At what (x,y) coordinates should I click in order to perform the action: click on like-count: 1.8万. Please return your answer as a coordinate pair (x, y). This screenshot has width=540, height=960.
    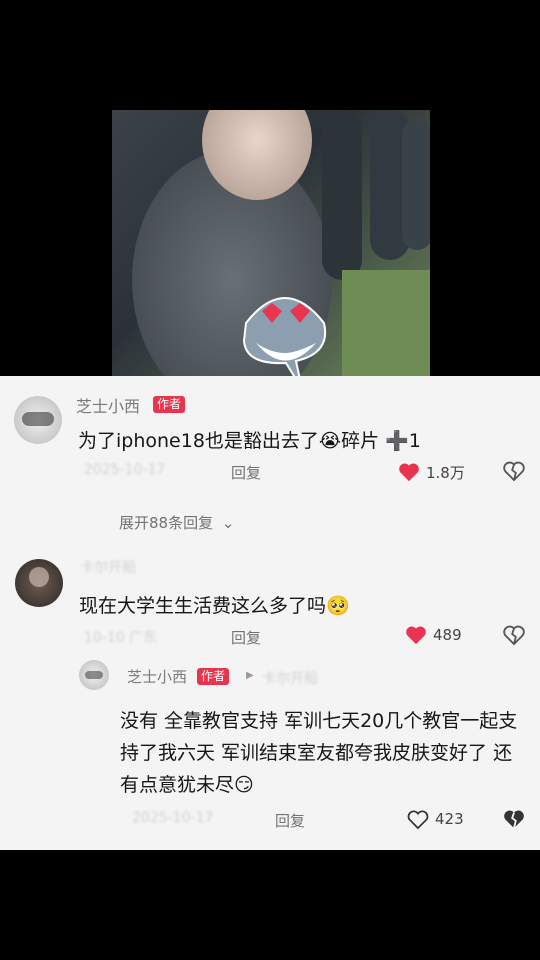
    Looking at the image, I should click on (445, 473).